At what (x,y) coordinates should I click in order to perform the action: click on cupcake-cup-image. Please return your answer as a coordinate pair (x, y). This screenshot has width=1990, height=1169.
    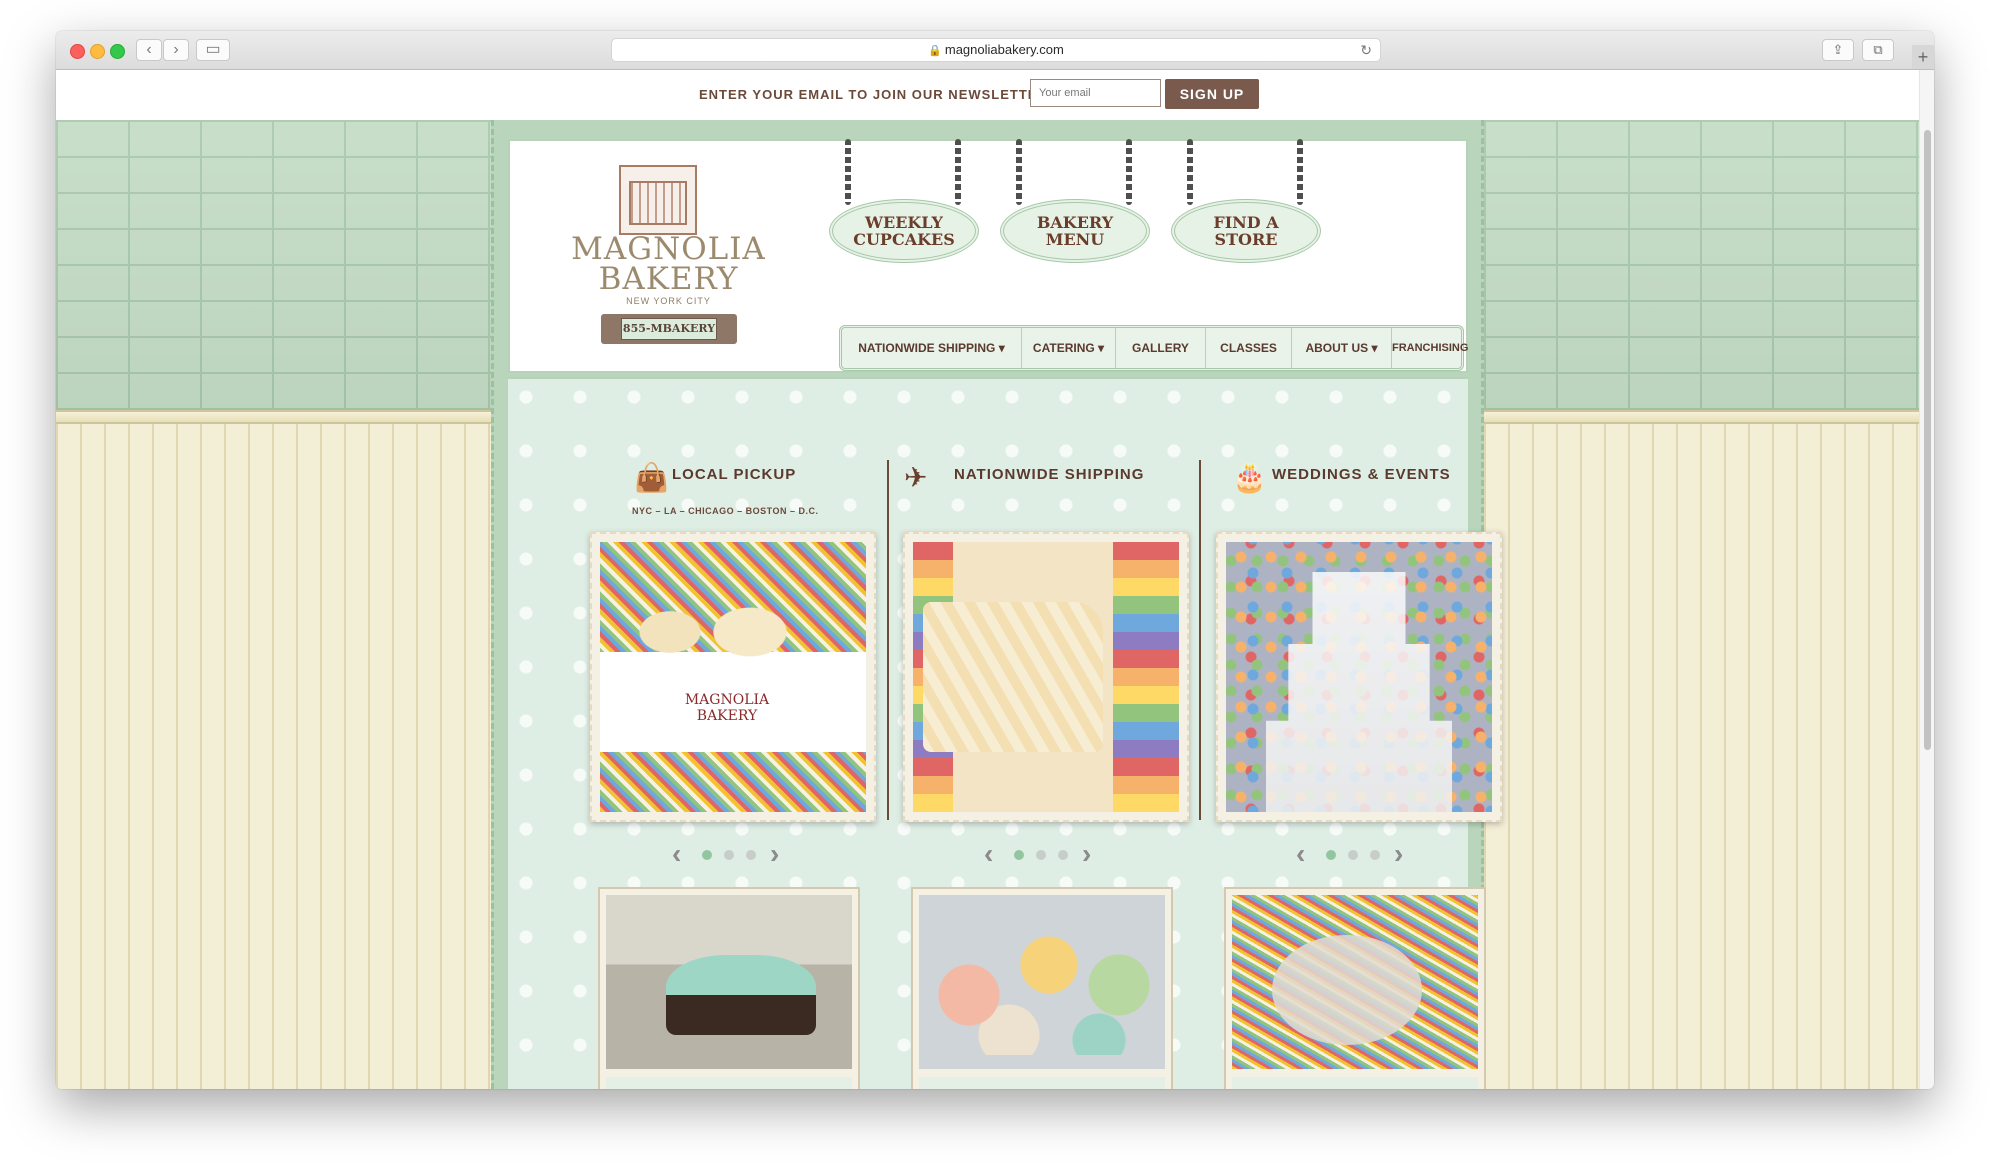
    Looking at the image, I should click on (733, 677).